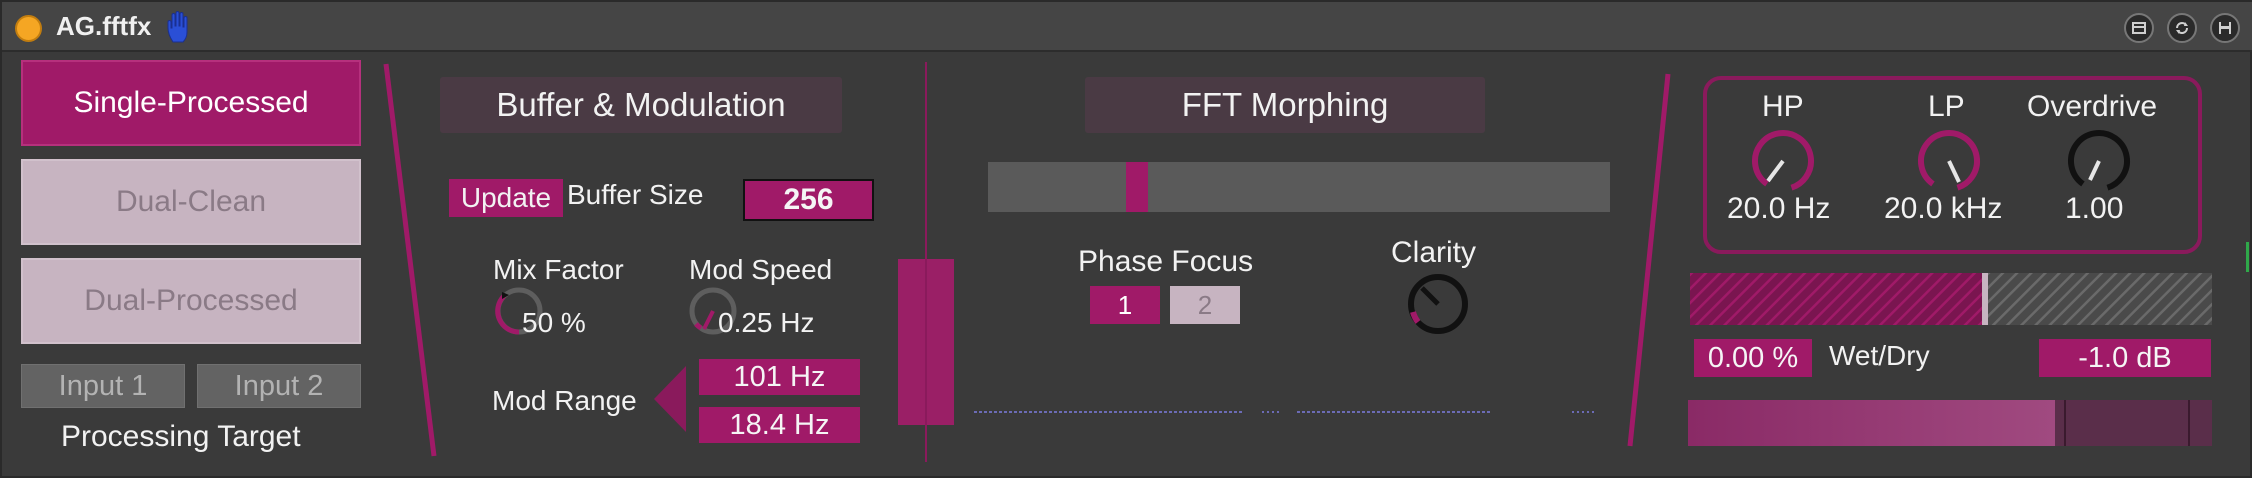 The image size is (2252, 478). What do you see at coordinates (1299, 187) in the screenshot?
I see `morph-slider` at bounding box center [1299, 187].